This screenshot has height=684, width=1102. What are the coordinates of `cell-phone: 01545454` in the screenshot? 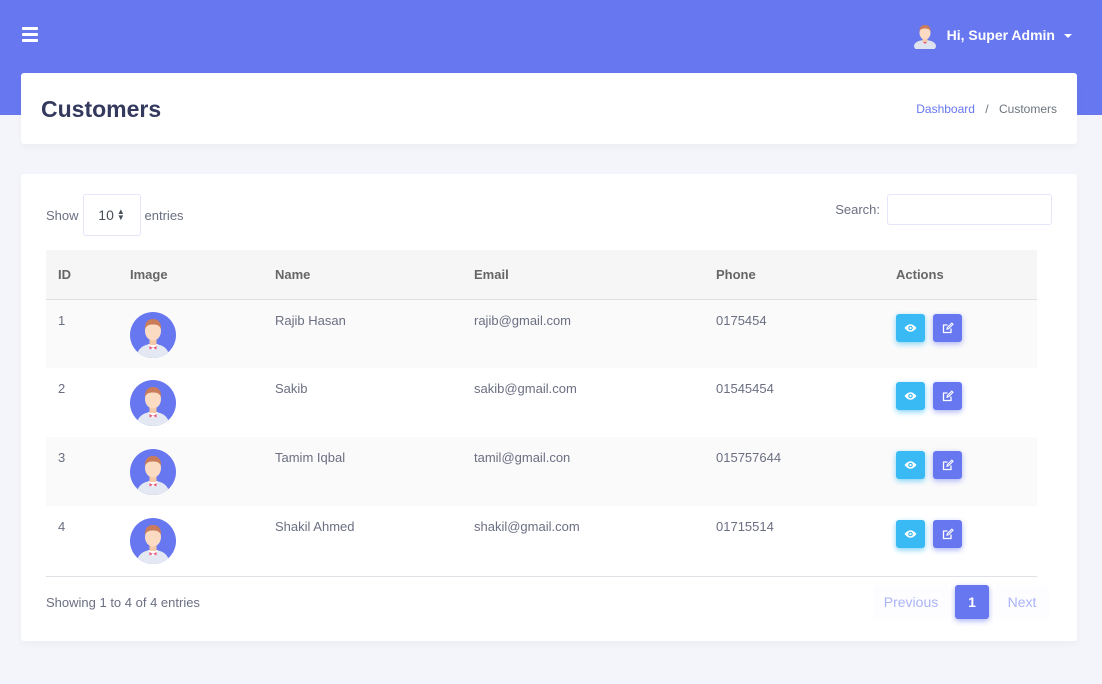 It's located at (745, 388).